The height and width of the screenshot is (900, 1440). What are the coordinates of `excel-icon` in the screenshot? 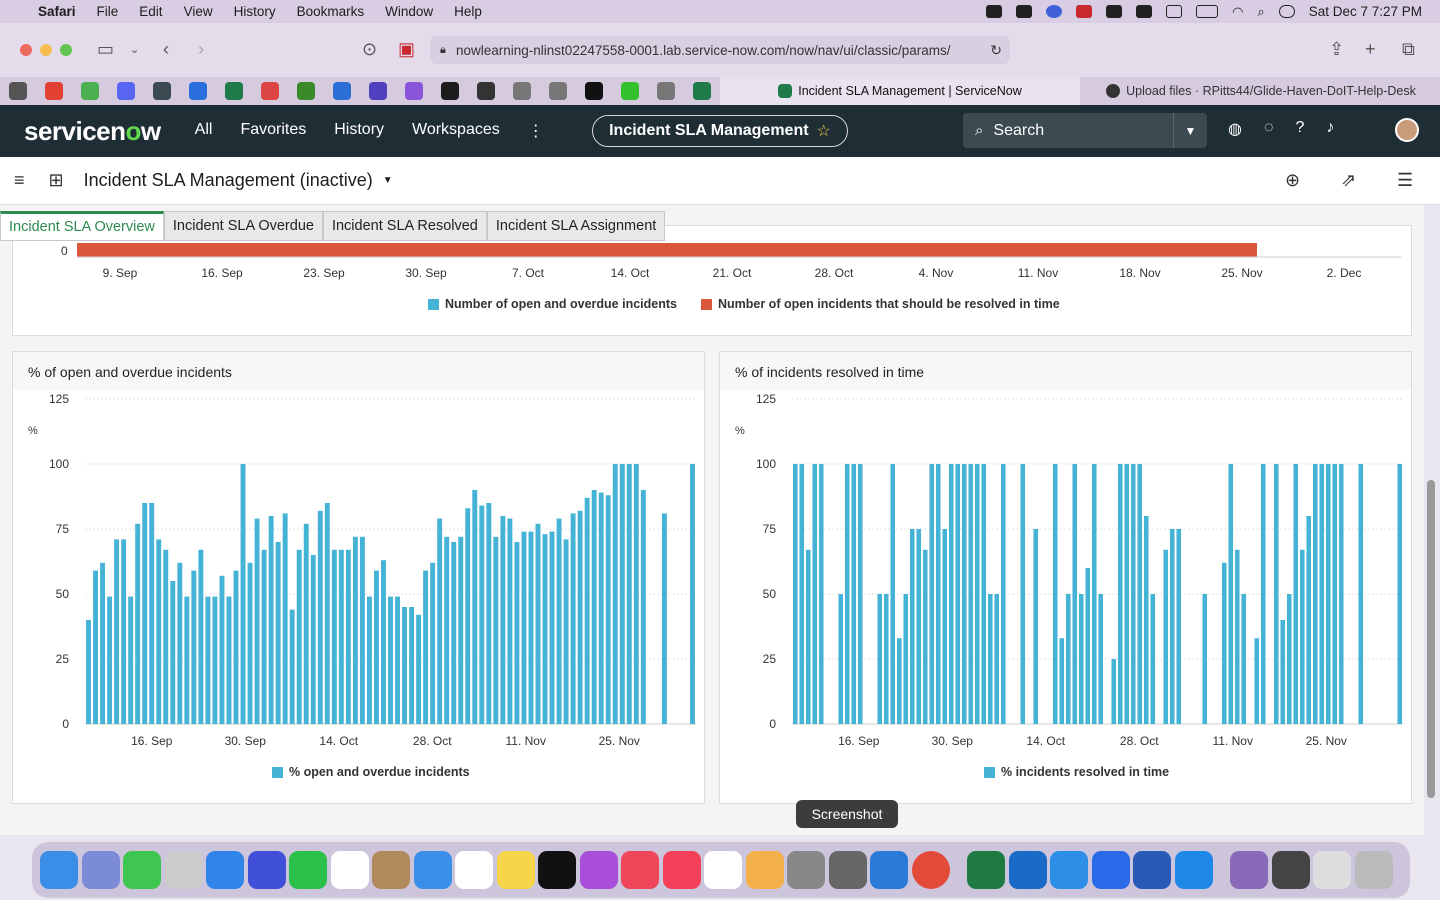 It's located at (986, 870).